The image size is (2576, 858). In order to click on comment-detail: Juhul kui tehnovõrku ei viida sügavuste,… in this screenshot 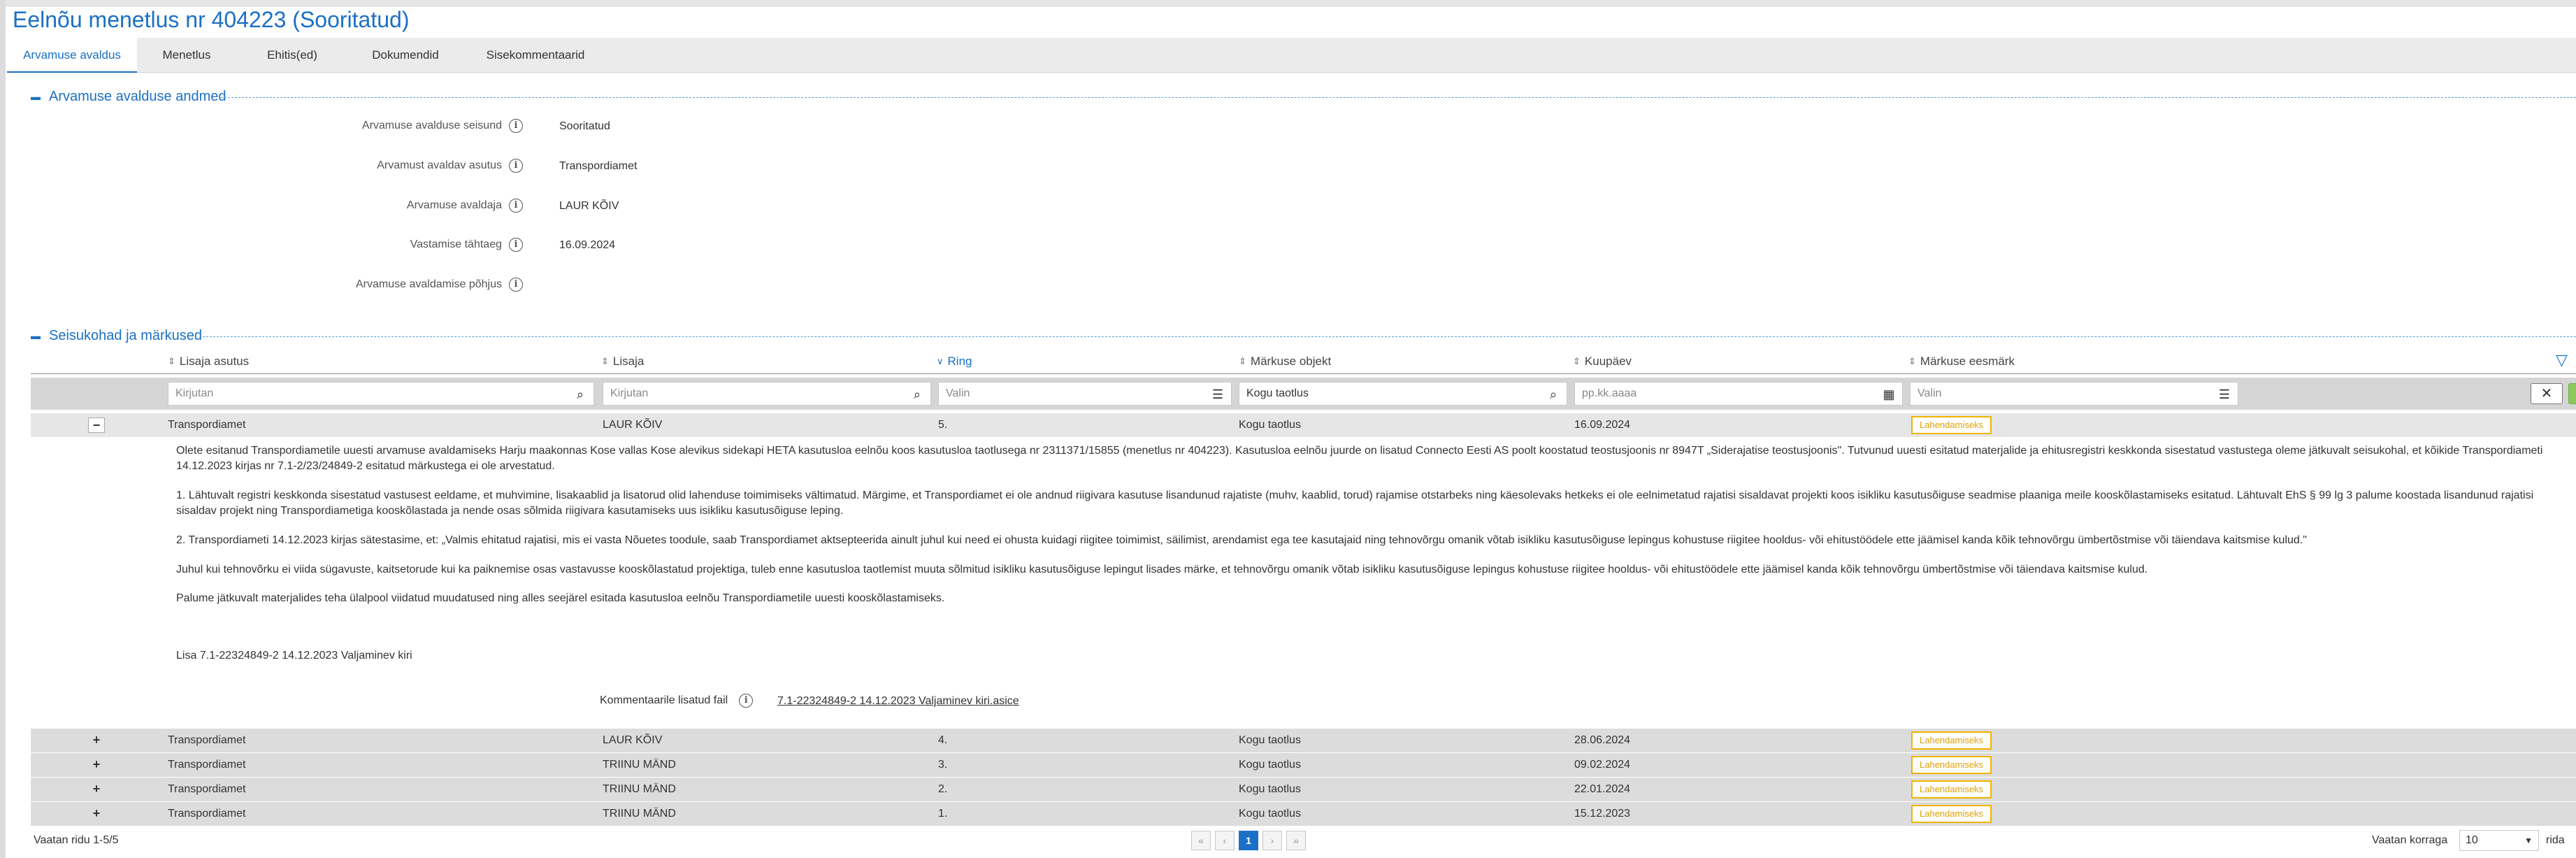, I will do `click(1371, 570)`.